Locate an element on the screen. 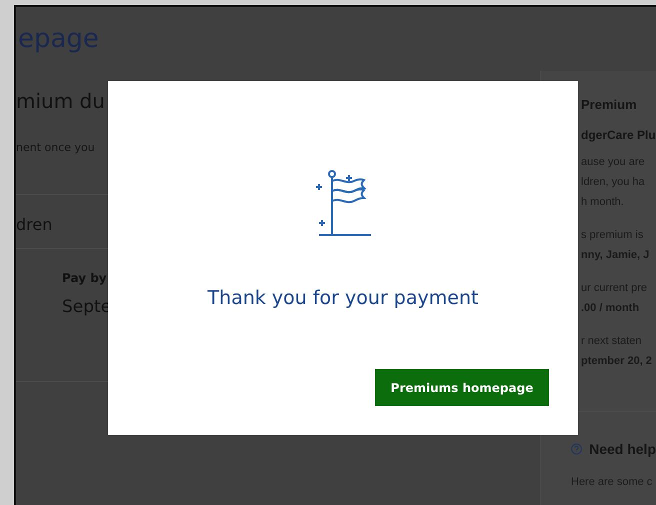 The width and height of the screenshot is (656, 505). premiums-homepage-button: Premiums homepage is located at coordinates (462, 387).